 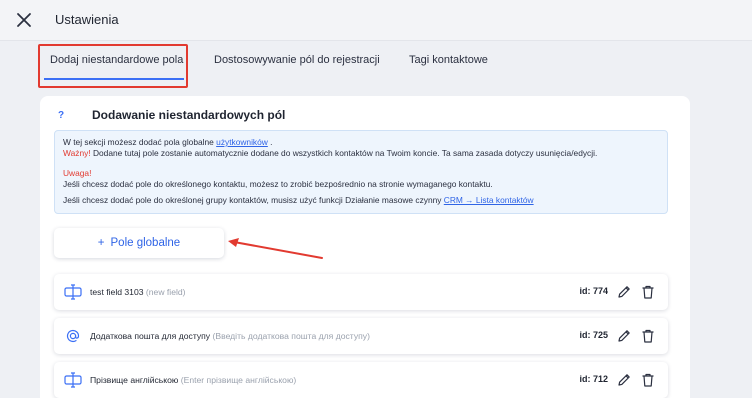 I want to click on annotation-arrow, so click(x=275, y=248).